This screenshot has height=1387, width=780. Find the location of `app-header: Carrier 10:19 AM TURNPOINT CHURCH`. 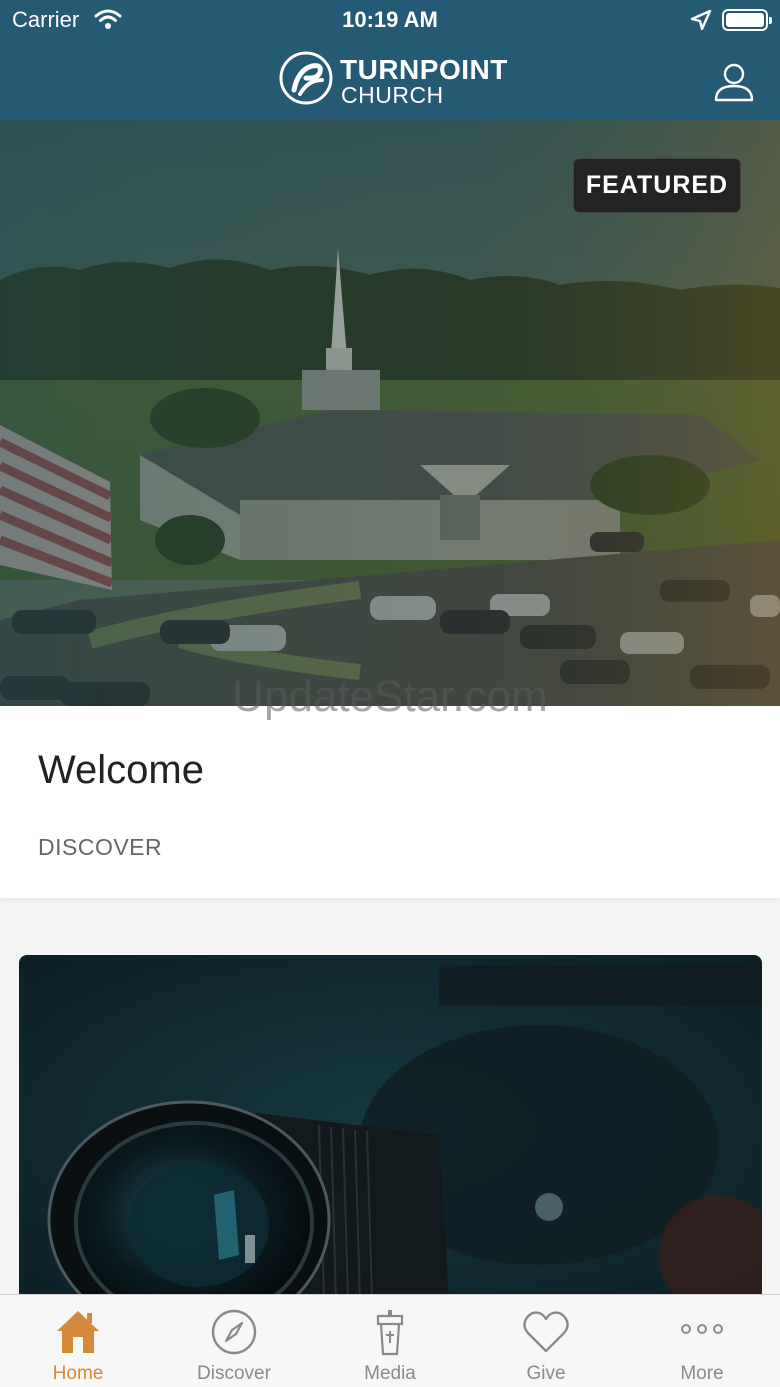

app-header: Carrier 10:19 AM TURNPOINT CHURCH is located at coordinates (390, 60).